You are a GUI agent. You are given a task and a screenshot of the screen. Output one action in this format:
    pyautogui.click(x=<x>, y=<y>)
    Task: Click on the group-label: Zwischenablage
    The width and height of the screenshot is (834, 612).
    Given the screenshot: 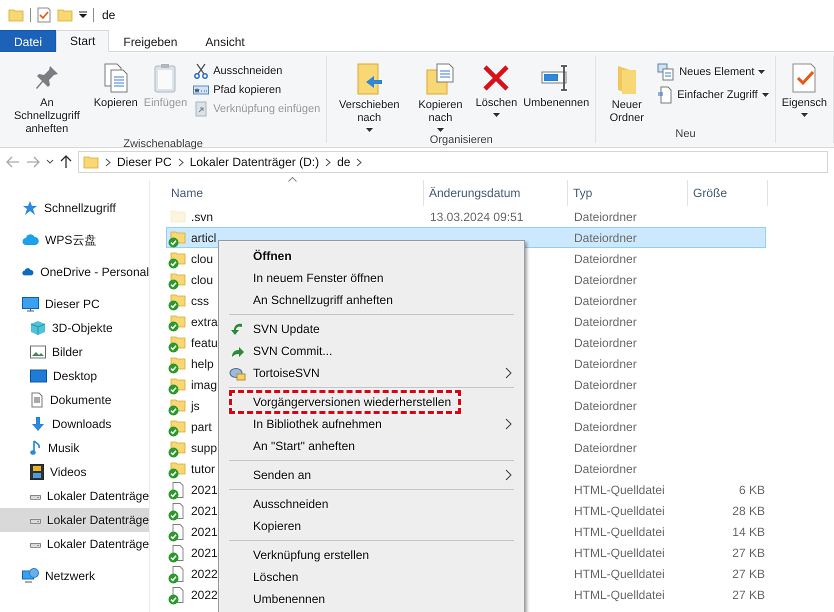 What is the action you would take?
    pyautogui.click(x=163, y=144)
    